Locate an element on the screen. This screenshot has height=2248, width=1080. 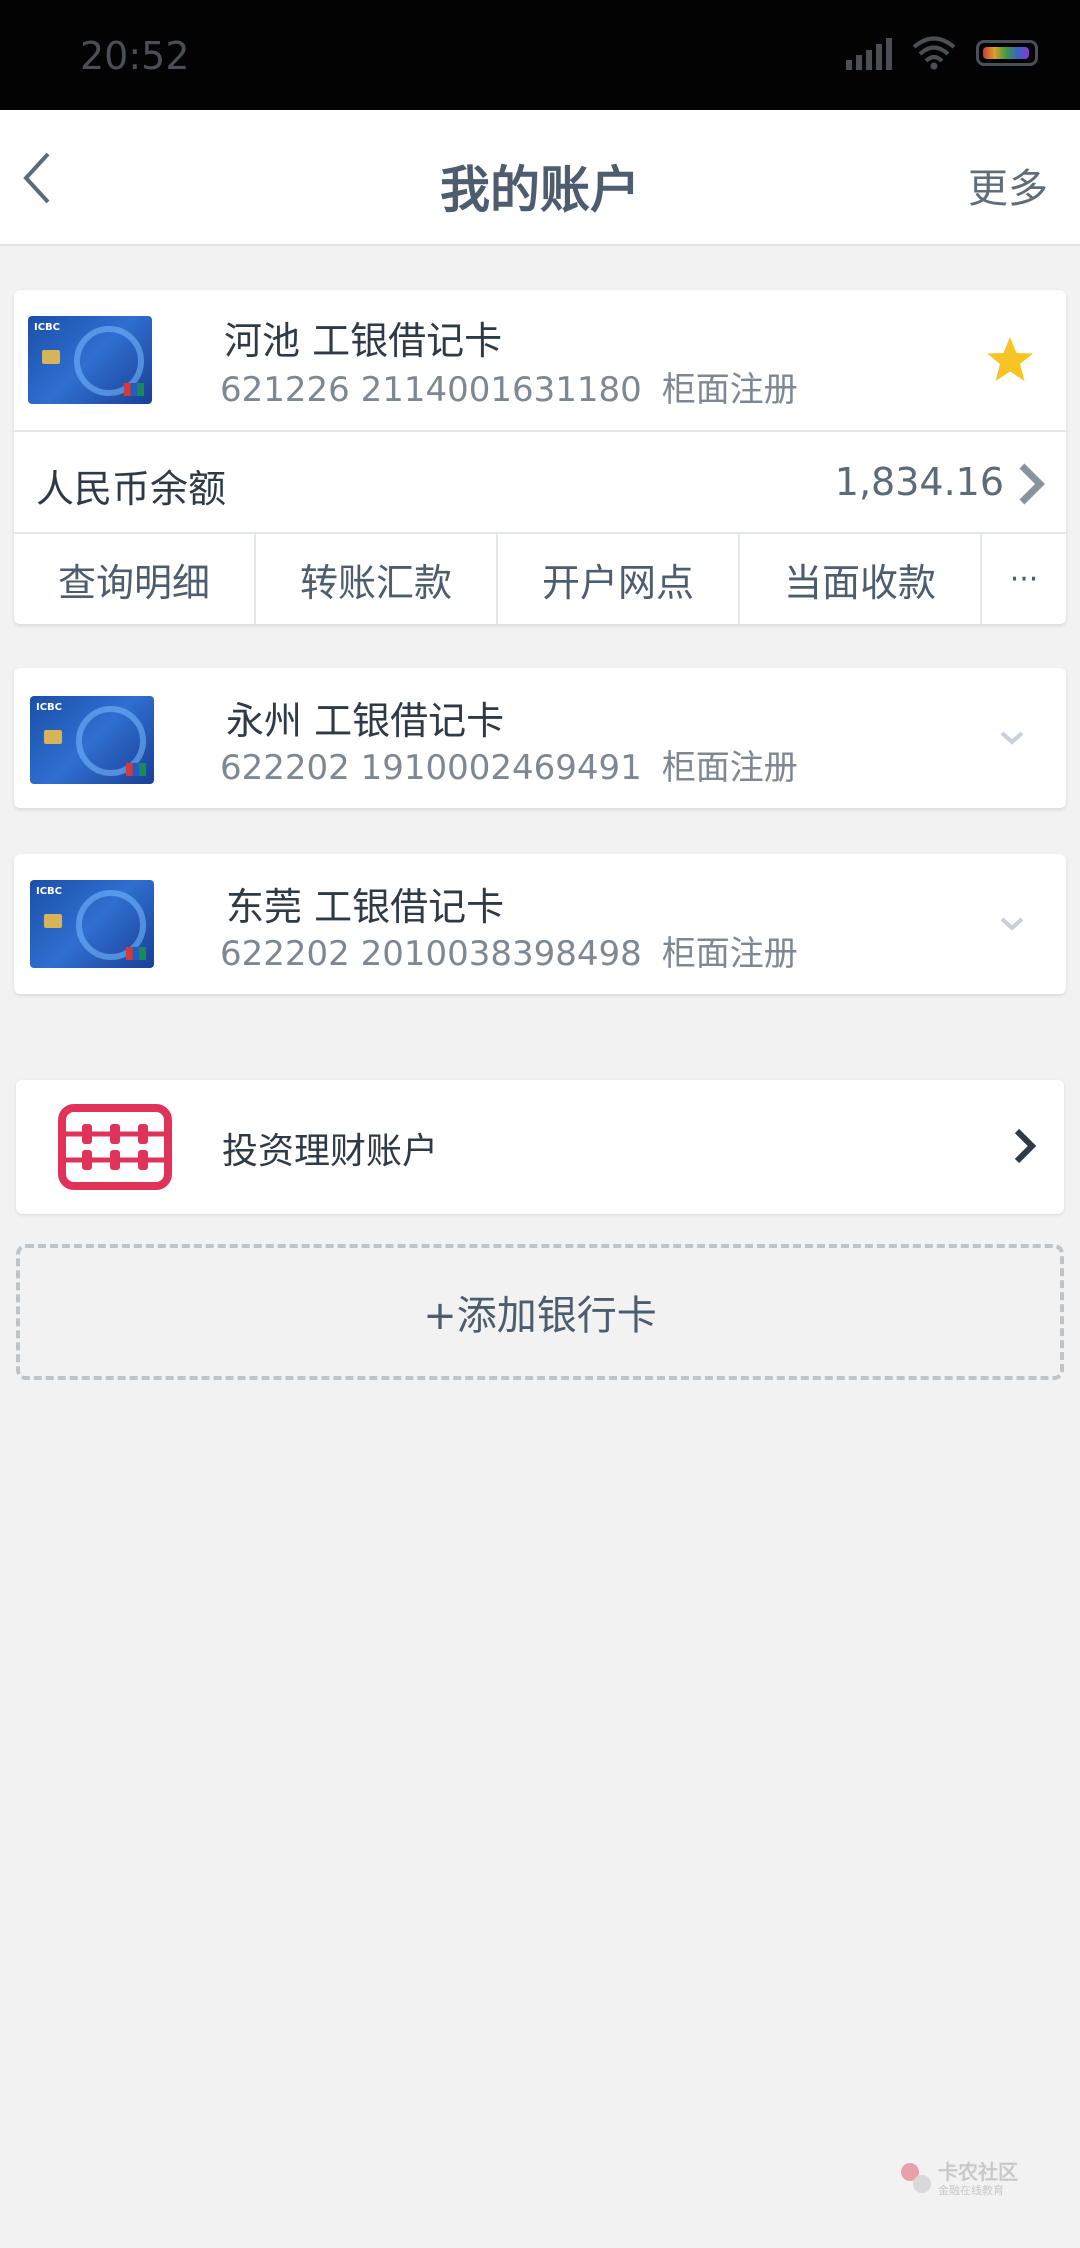
invest-label: 投资理财账户 is located at coordinates (330, 1151).